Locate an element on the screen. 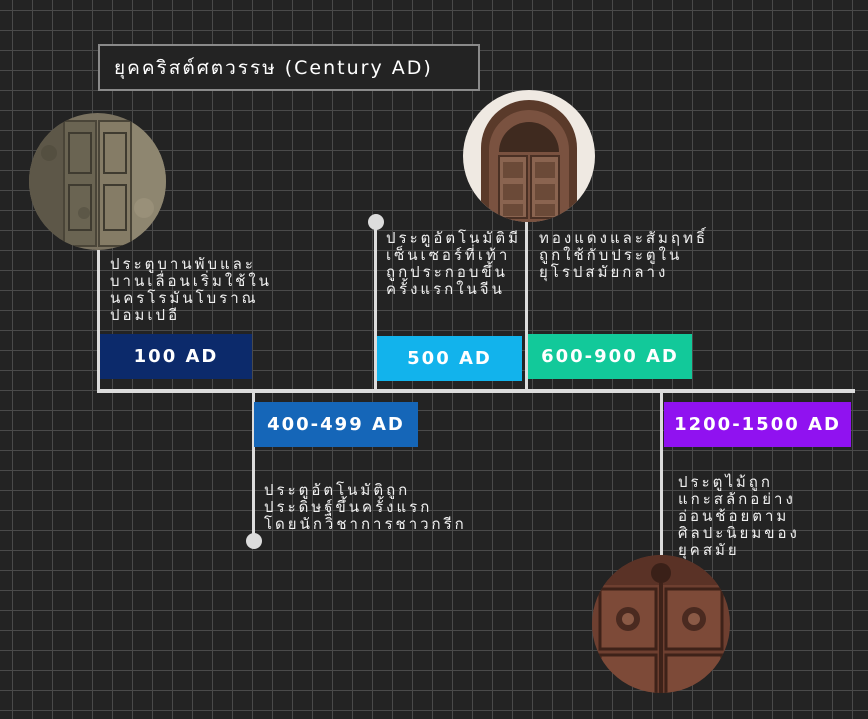 The image size is (868, 719). label-1200ad: 1200-1500 AD is located at coordinates (757, 424).